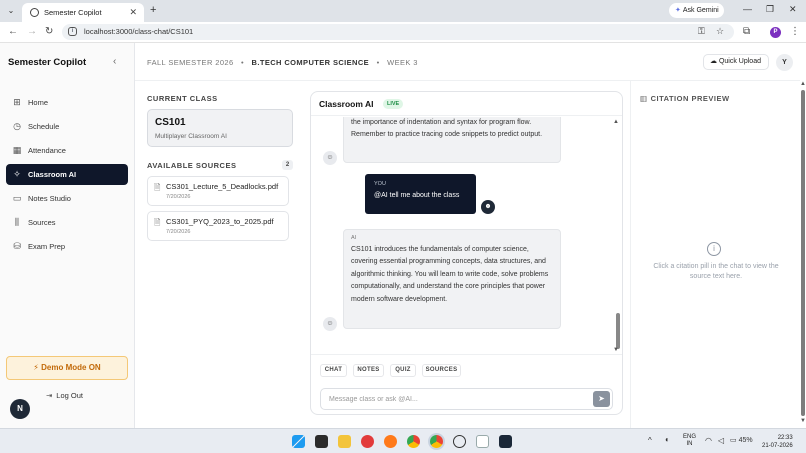  I want to click on current-class-card: CS101 Multiplayer Classroom AI, so click(220, 128).